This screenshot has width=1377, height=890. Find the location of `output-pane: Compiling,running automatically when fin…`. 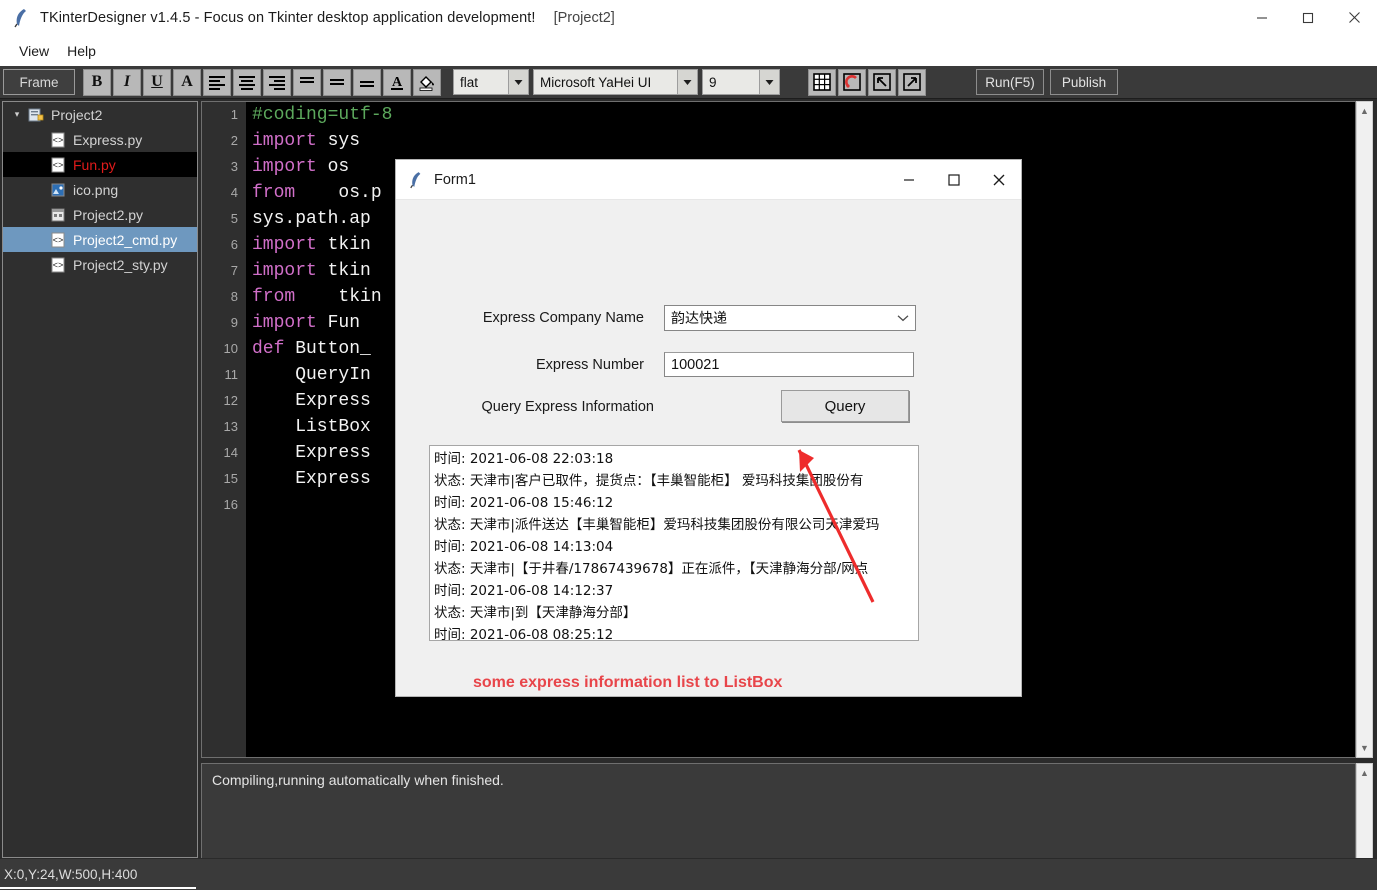

output-pane: Compiling,running automatically when fin… is located at coordinates (778, 811).